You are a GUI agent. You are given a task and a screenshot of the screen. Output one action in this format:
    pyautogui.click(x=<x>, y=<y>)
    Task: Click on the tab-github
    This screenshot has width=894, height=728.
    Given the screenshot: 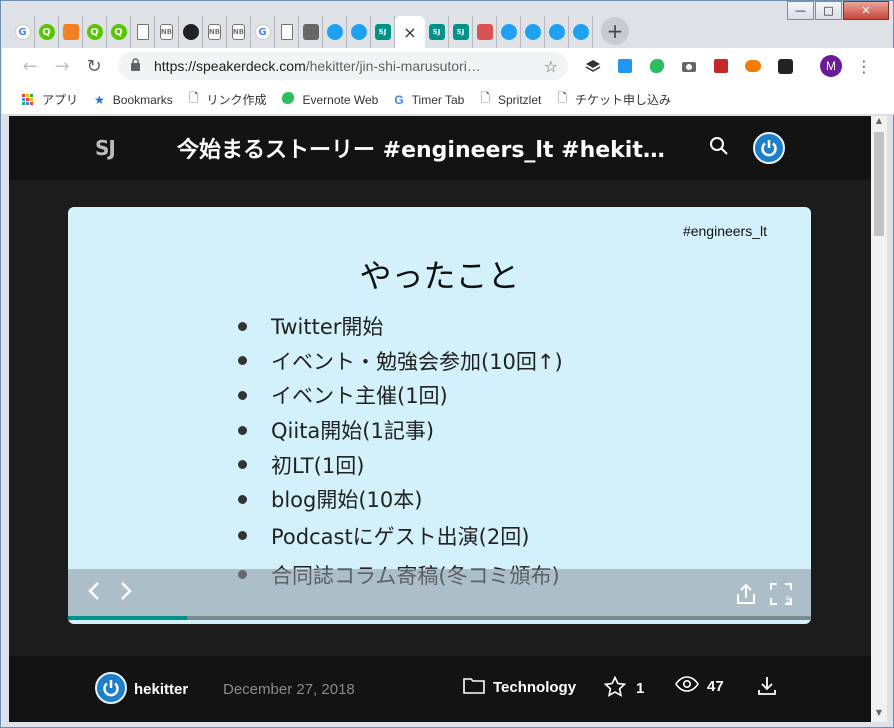 What is the action you would take?
    pyautogui.click(x=191, y=32)
    